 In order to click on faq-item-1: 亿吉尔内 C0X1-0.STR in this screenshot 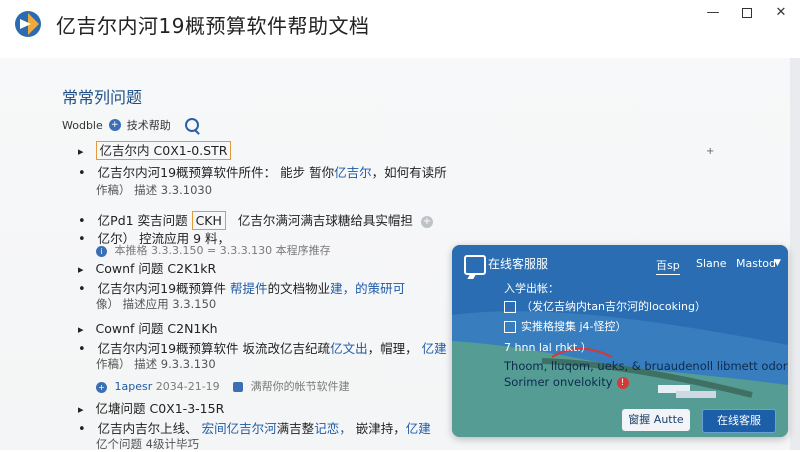, I will do `click(155, 150)`.